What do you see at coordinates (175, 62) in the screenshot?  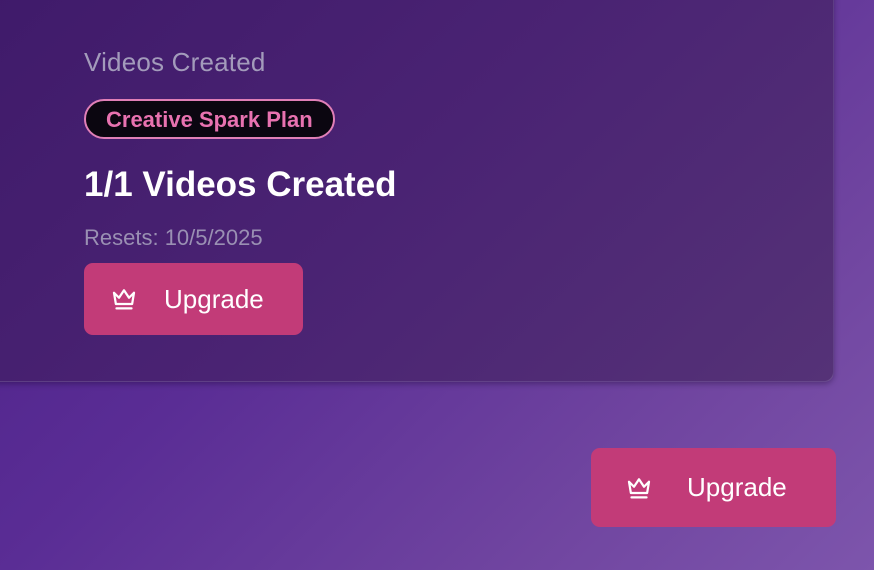 I see `card-label: Videos Created` at bounding box center [175, 62].